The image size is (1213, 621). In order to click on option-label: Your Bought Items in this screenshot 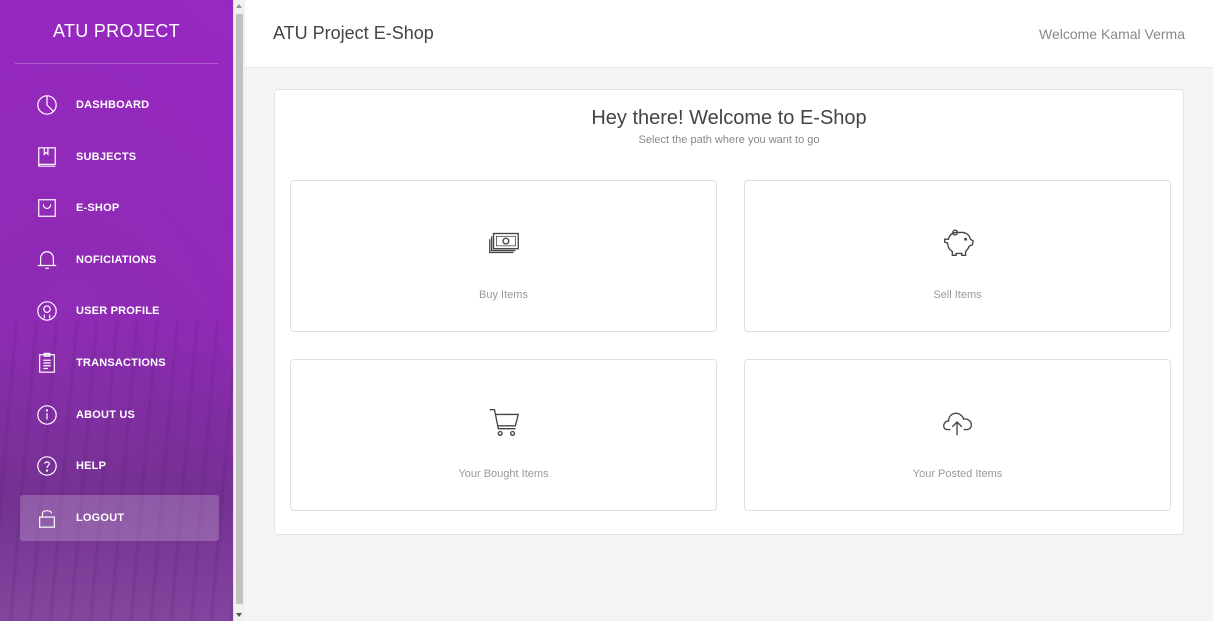, I will do `click(503, 474)`.